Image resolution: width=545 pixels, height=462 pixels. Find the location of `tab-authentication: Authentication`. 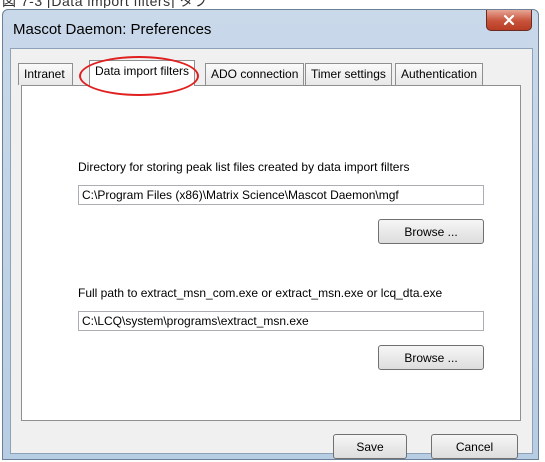

tab-authentication: Authentication is located at coordinates (439, 74).